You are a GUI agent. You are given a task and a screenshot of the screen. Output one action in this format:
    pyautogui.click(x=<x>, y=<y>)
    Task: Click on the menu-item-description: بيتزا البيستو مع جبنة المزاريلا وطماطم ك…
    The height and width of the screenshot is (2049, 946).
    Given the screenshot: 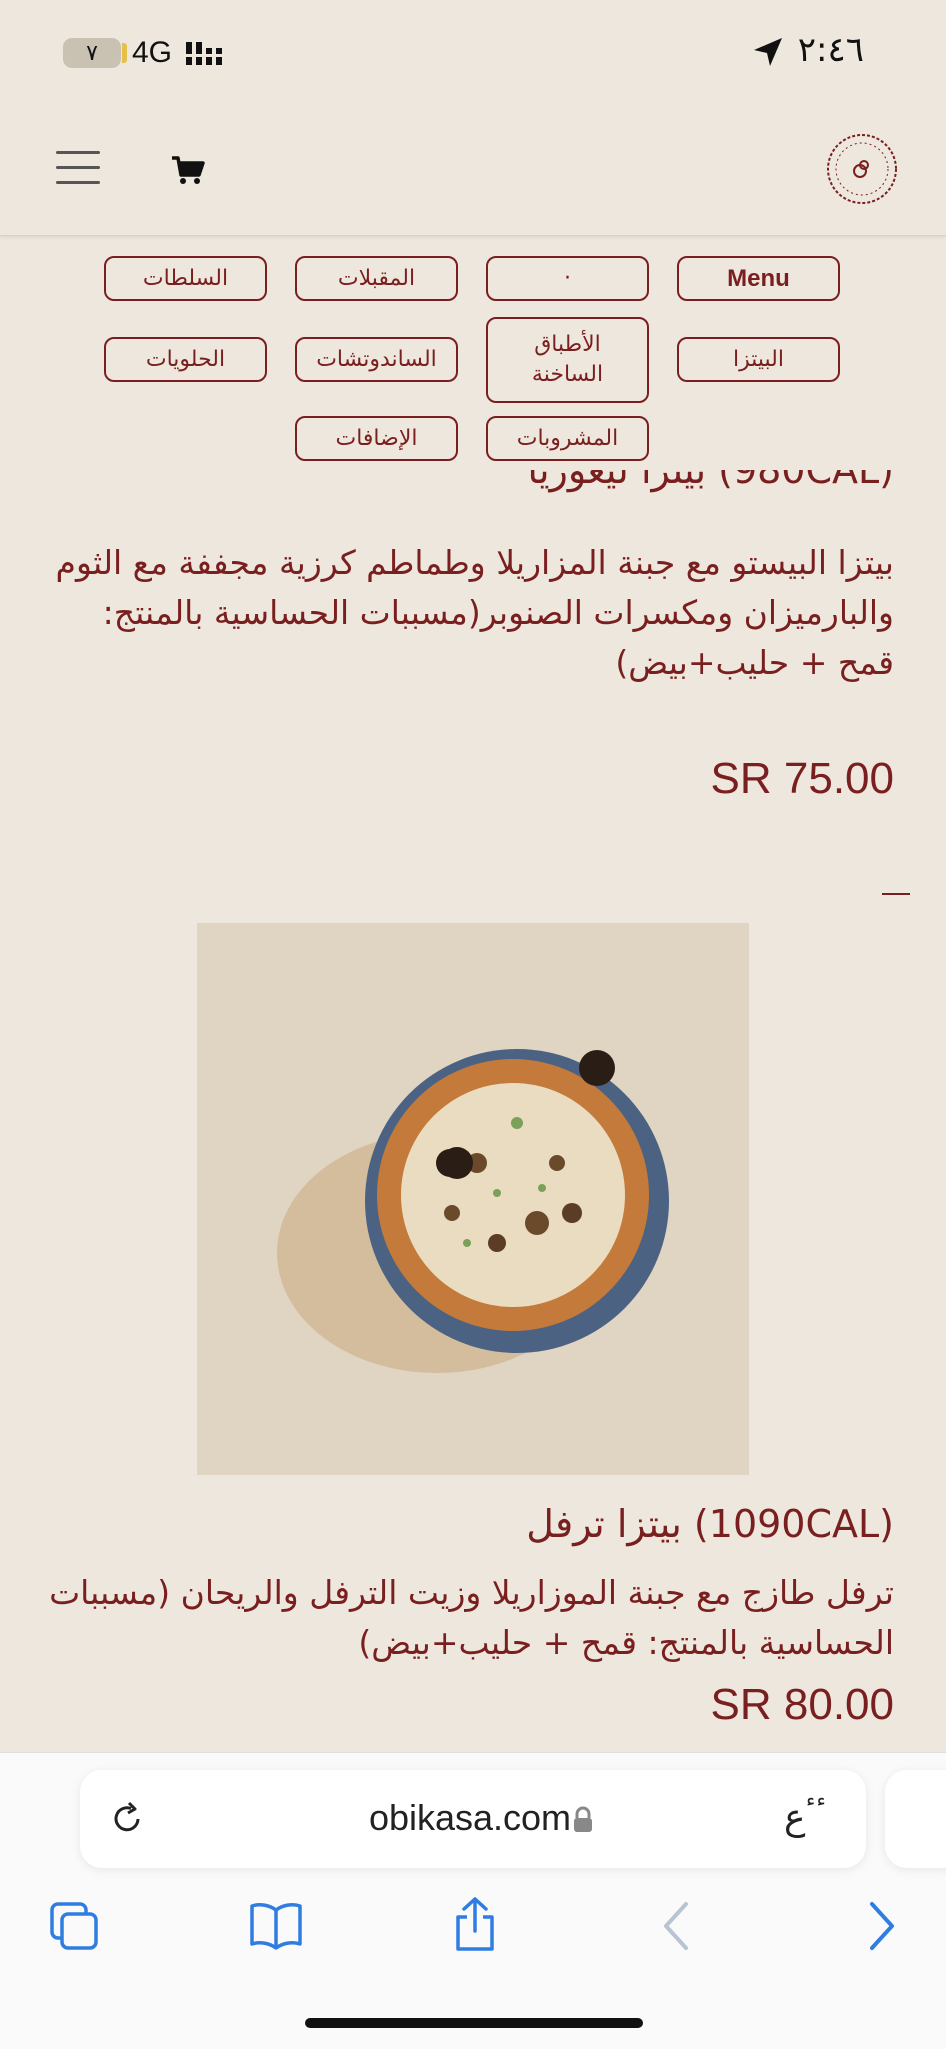 What is the action you would take?
    pyautogui.click(x=474, y=612)
    